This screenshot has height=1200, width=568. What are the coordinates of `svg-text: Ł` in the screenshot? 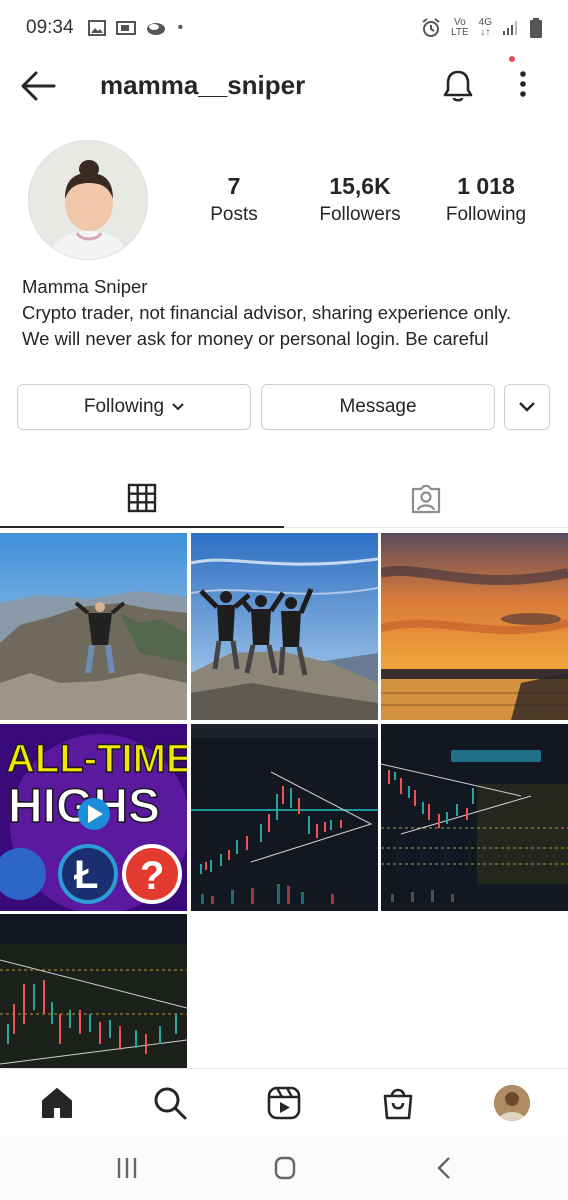 It's located at (86, 875).